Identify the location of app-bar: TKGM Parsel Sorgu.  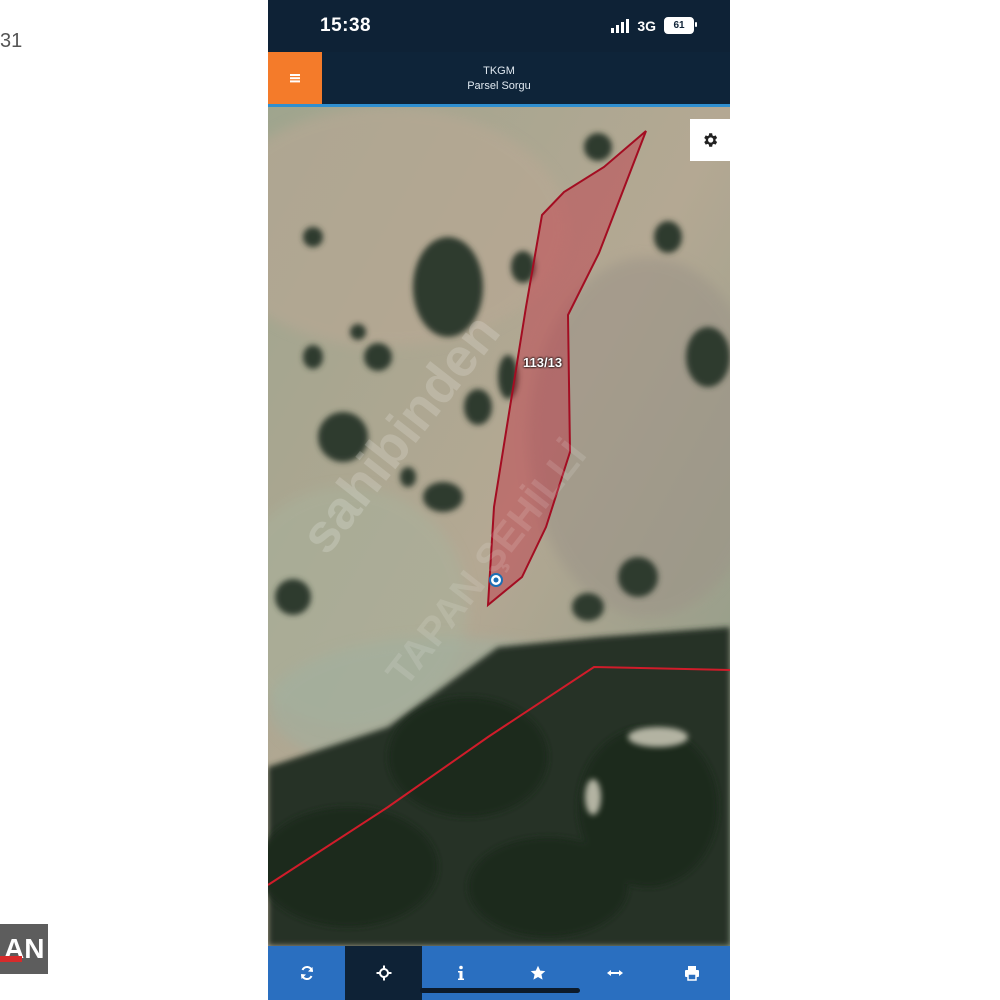
(499, 79).